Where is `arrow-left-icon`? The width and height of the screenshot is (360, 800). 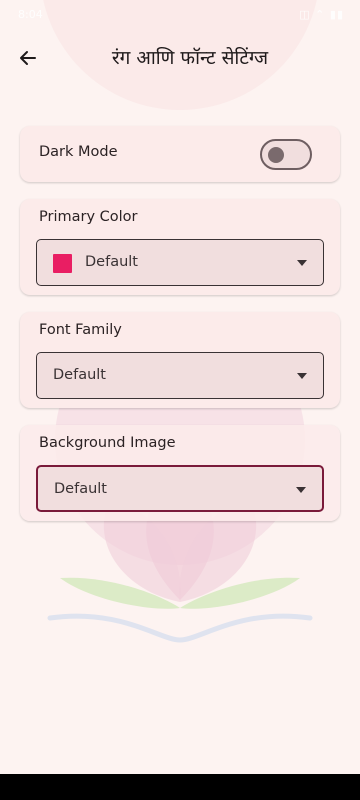 arrow-left-icon is located at coordinates (28, 58).